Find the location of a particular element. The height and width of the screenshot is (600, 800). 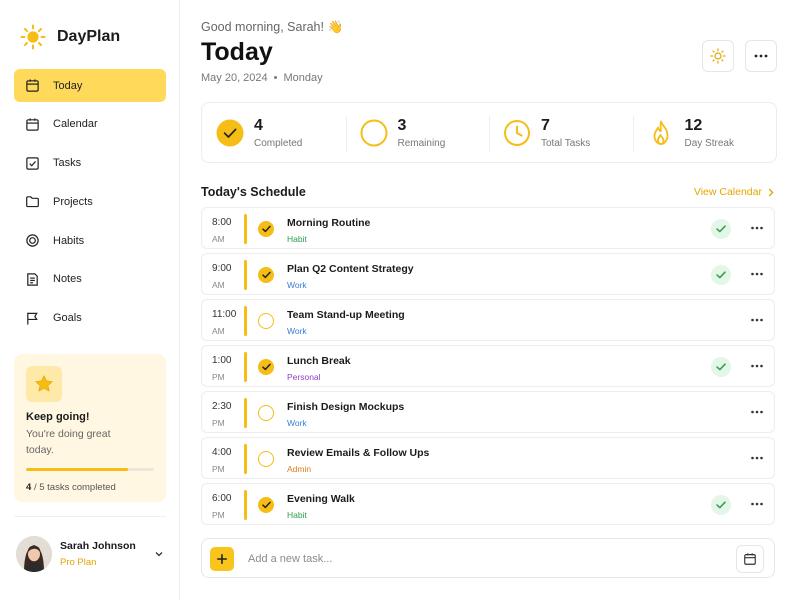

avatar is located at coordinates (34, 554).